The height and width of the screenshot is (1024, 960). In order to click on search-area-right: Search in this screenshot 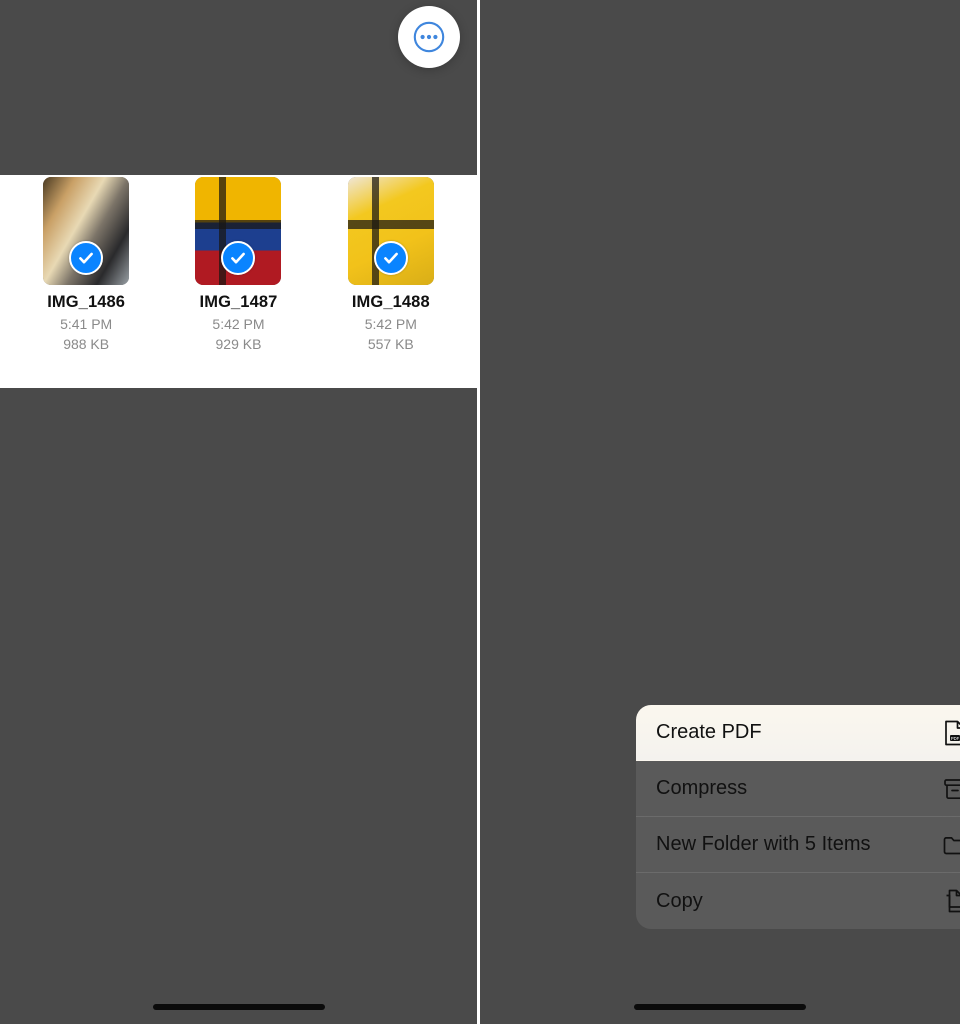, I will do `click(720, 127)`.